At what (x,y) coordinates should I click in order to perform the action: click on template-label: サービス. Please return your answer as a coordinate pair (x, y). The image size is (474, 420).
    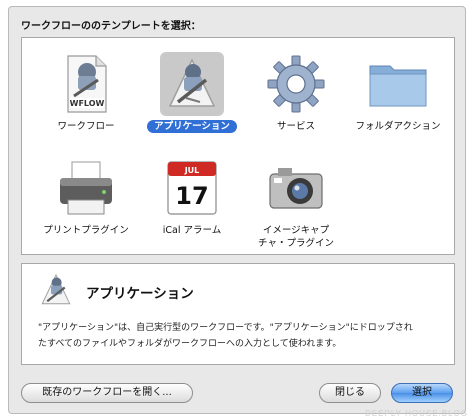
    Looking at the image, I should click on (295, 126).